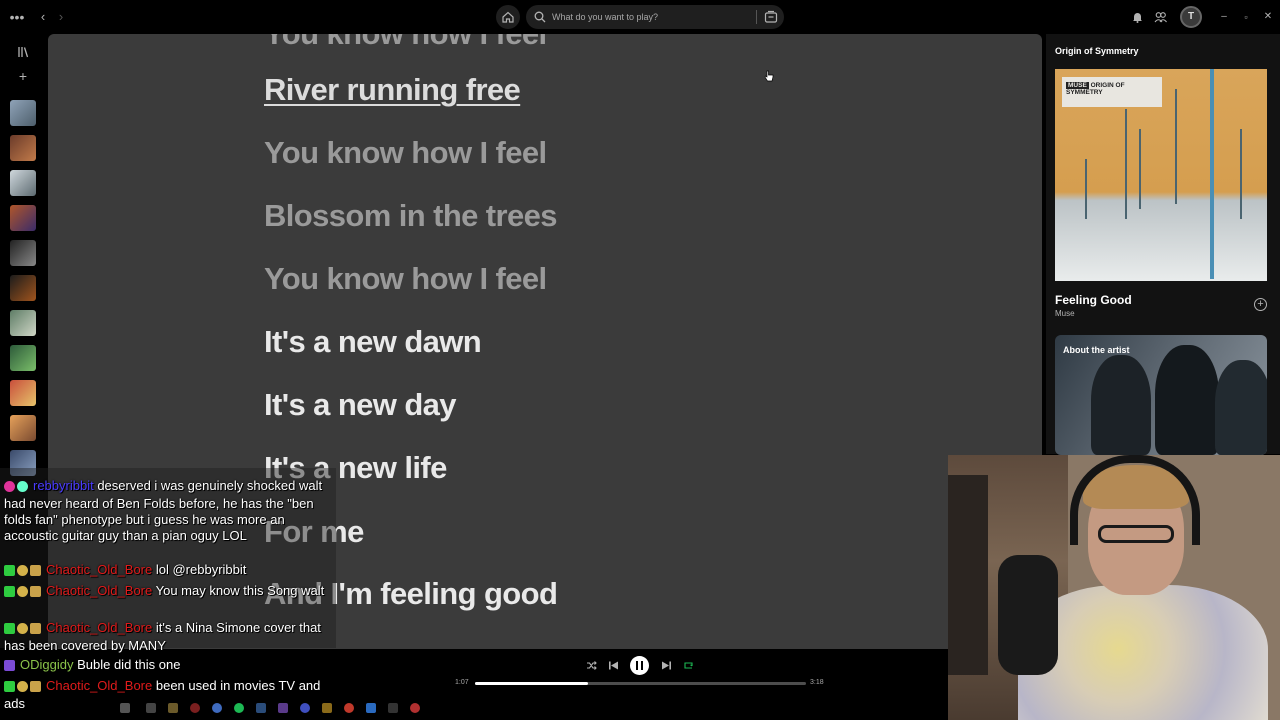  Describe the element at coordinates (47, 664) in the screenshot. I see `chat-username: ODiggidy` at that location.